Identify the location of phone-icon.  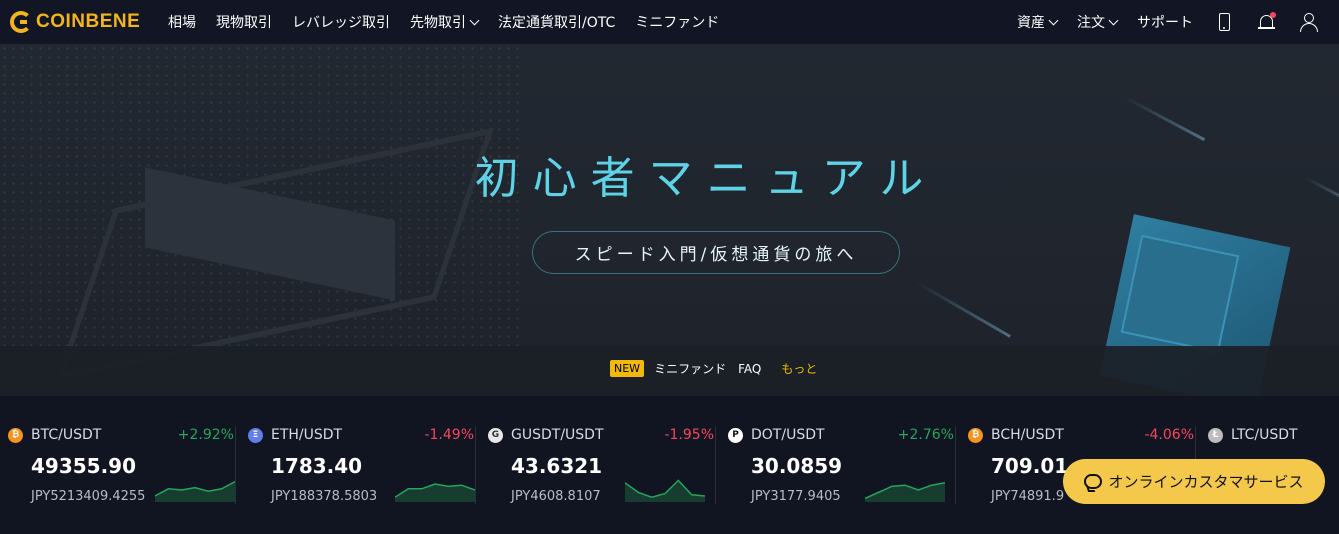
(1225, 22).